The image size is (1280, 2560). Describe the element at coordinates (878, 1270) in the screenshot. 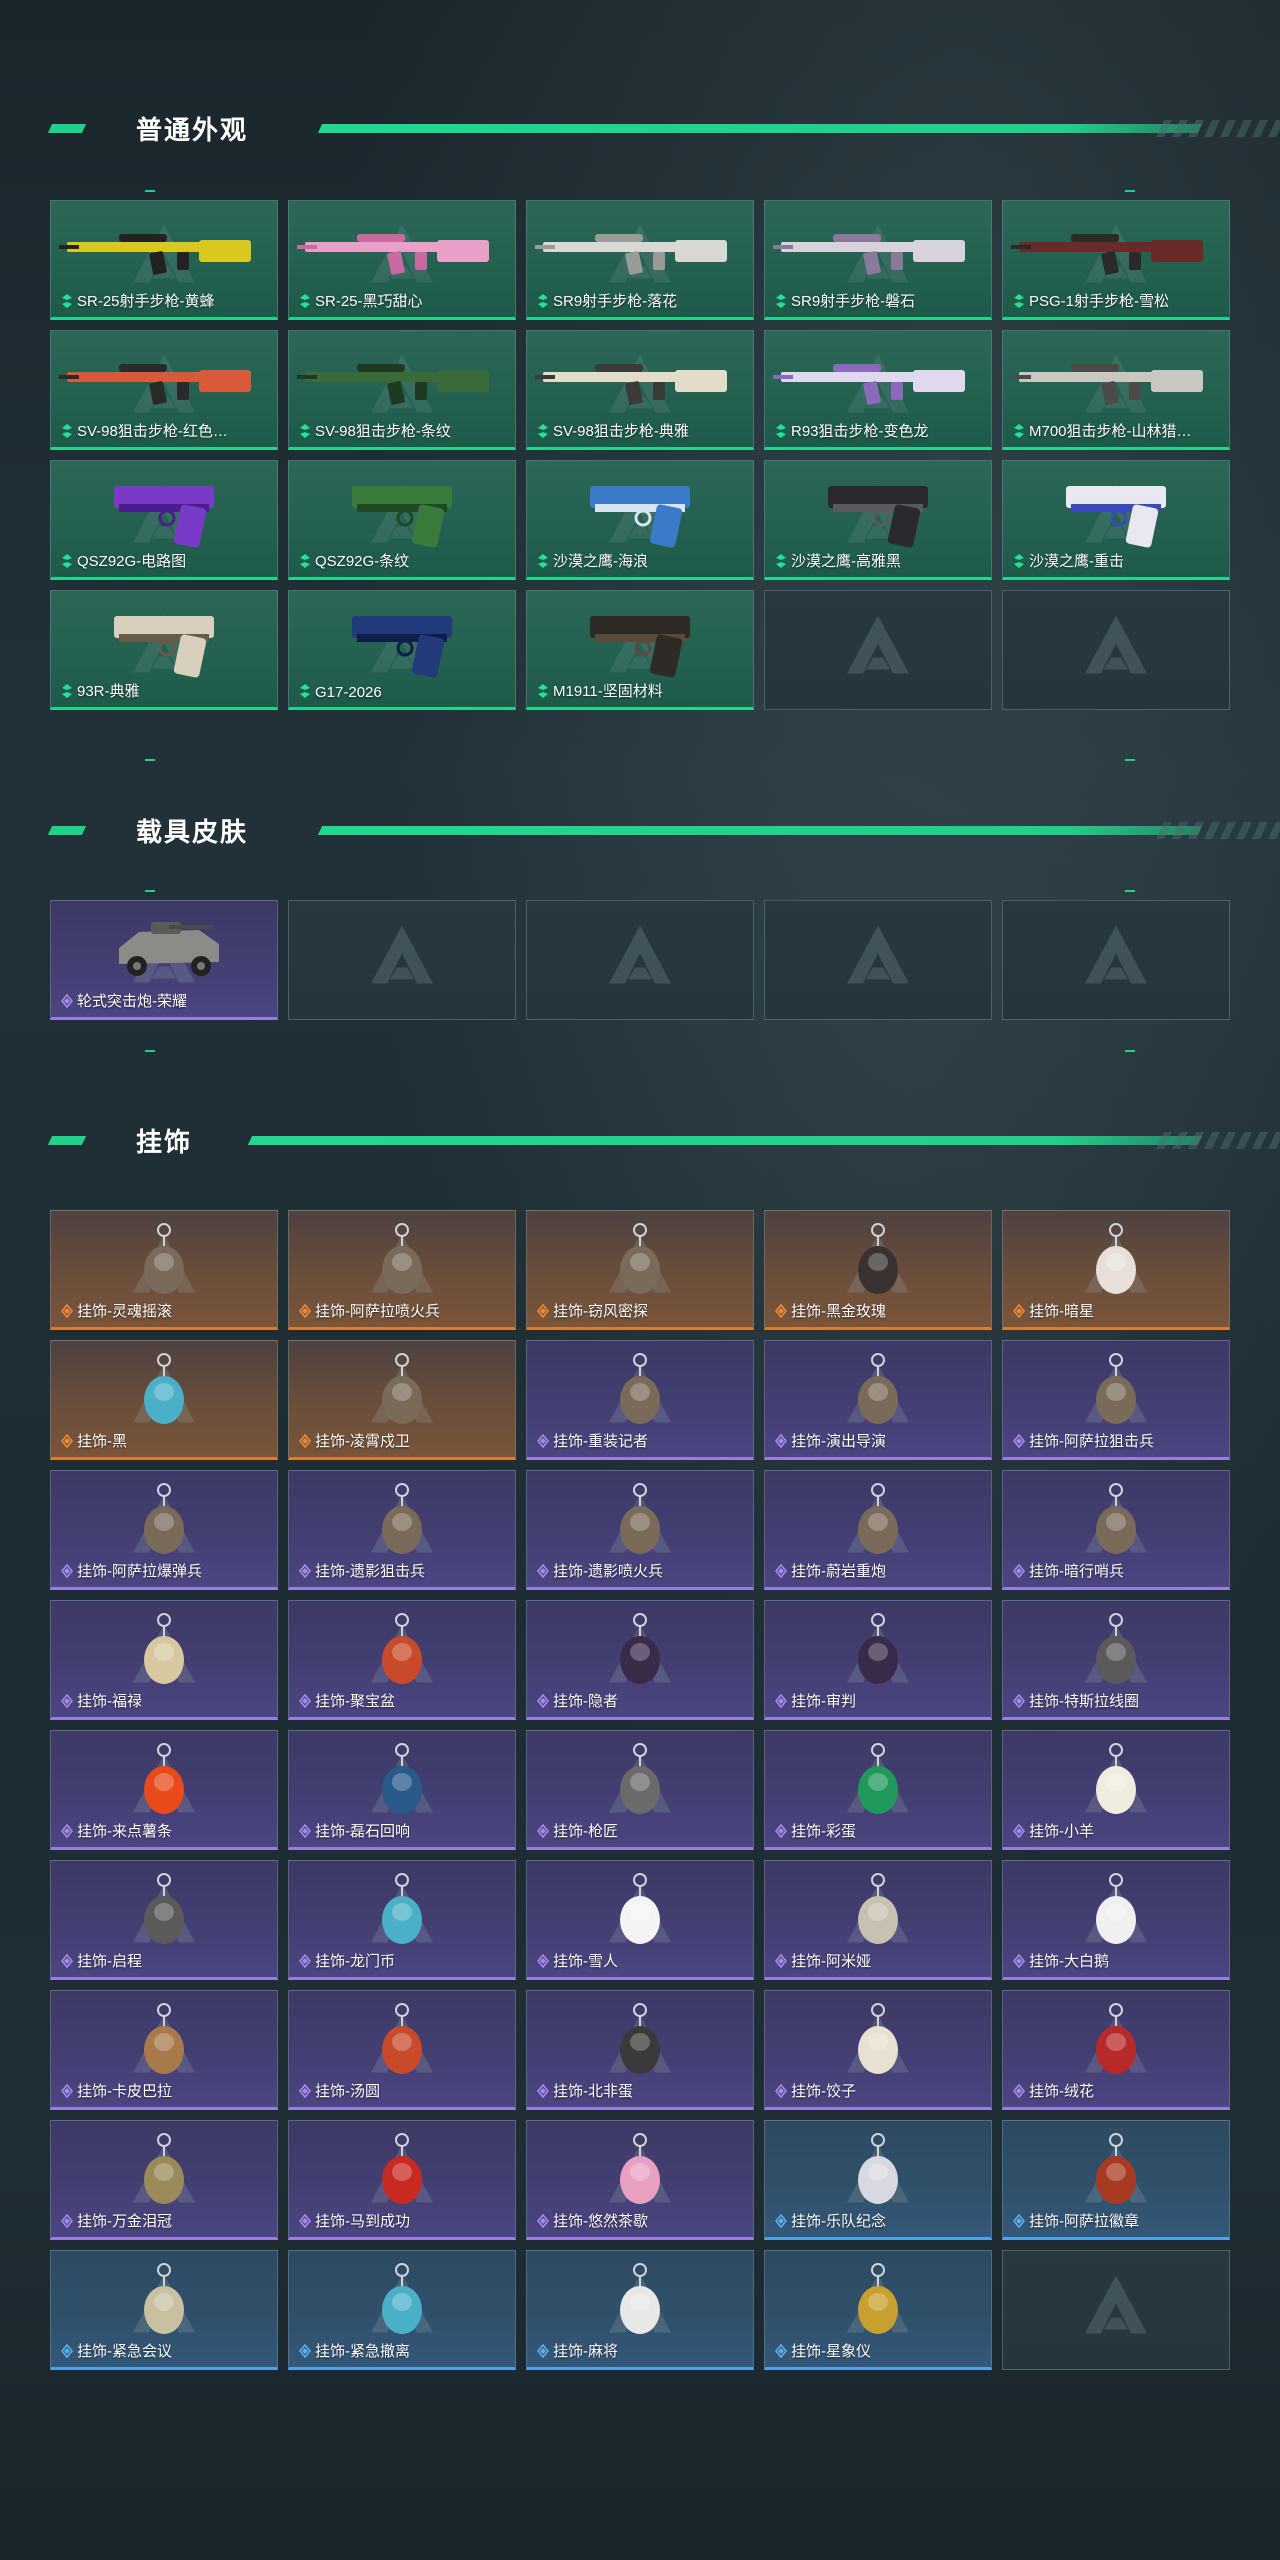

I see `item-card: 挂饰-黑金玫瑰` at that location.